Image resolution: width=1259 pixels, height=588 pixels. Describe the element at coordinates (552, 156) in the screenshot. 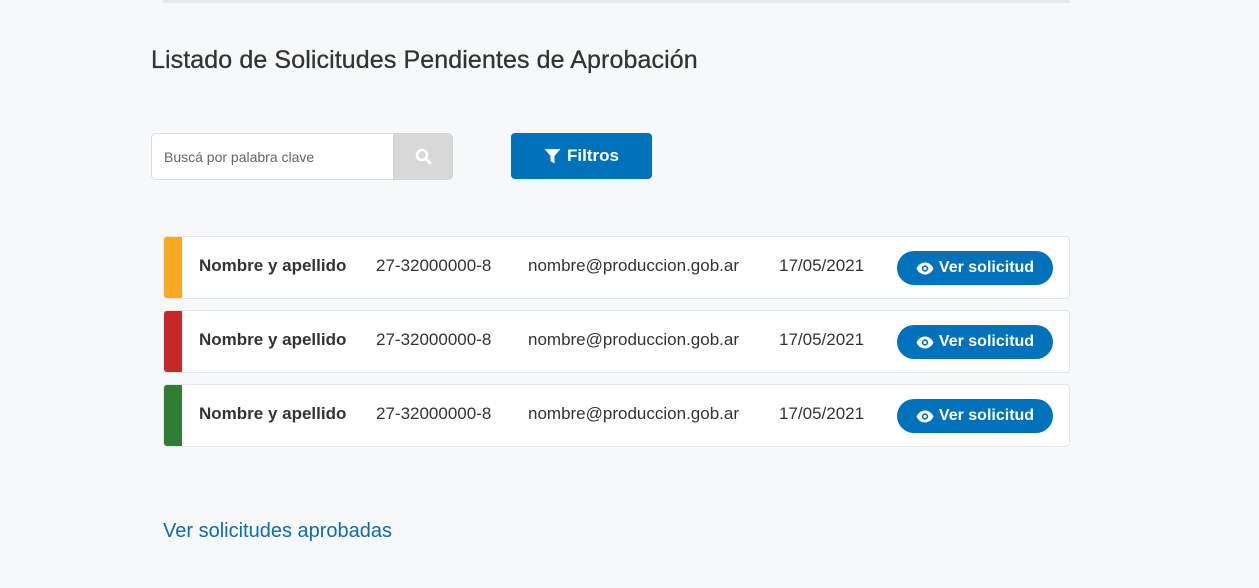

I see `filter-icon` at that location.